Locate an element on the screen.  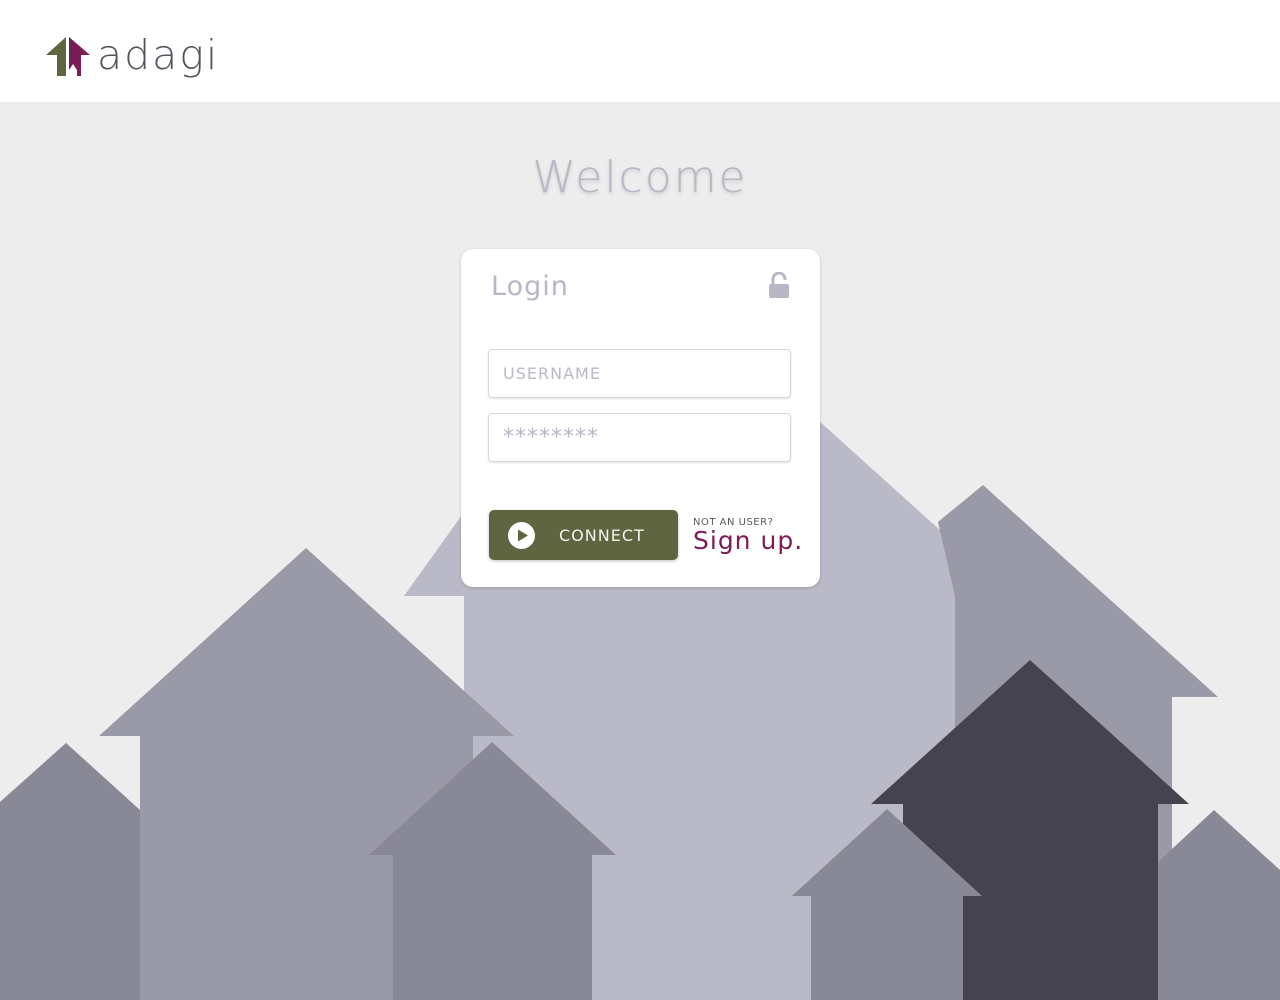
connect-button: CONNECT is located at coordinates (583, 535).